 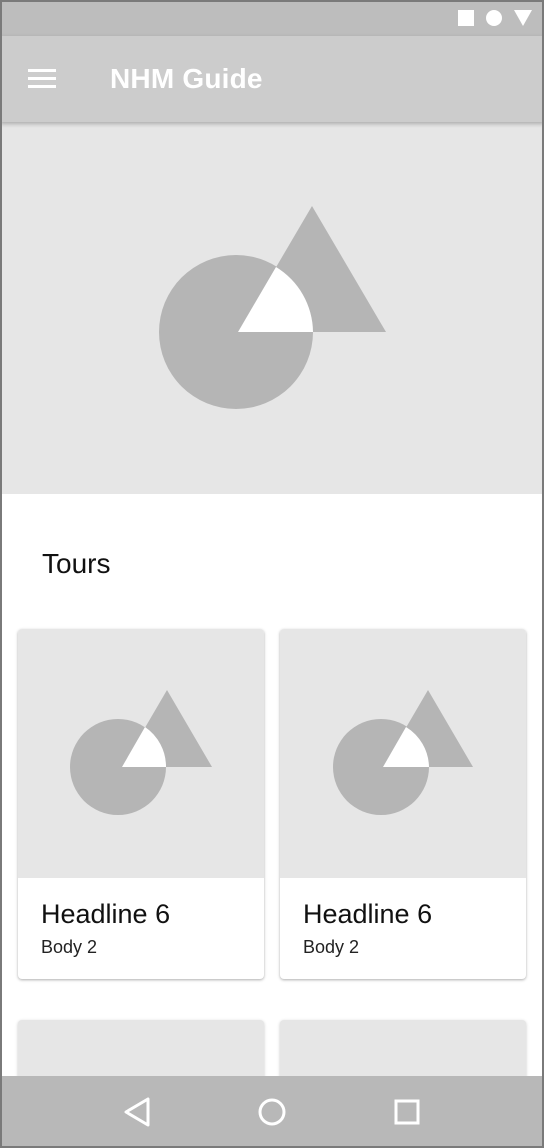 What do you see at coordinates (186, 78) in the screenshot?
I see `app-title: NHM Guide` at bounding box center [186, 78].